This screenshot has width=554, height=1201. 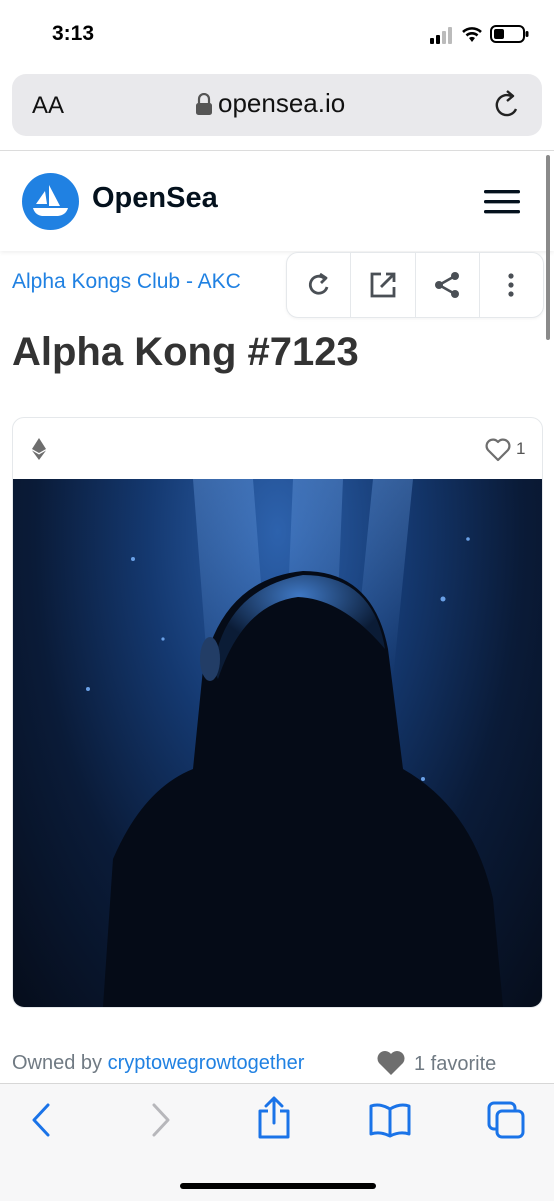 I want to click on status-bar: 3:13, so click(x=277, y=35).